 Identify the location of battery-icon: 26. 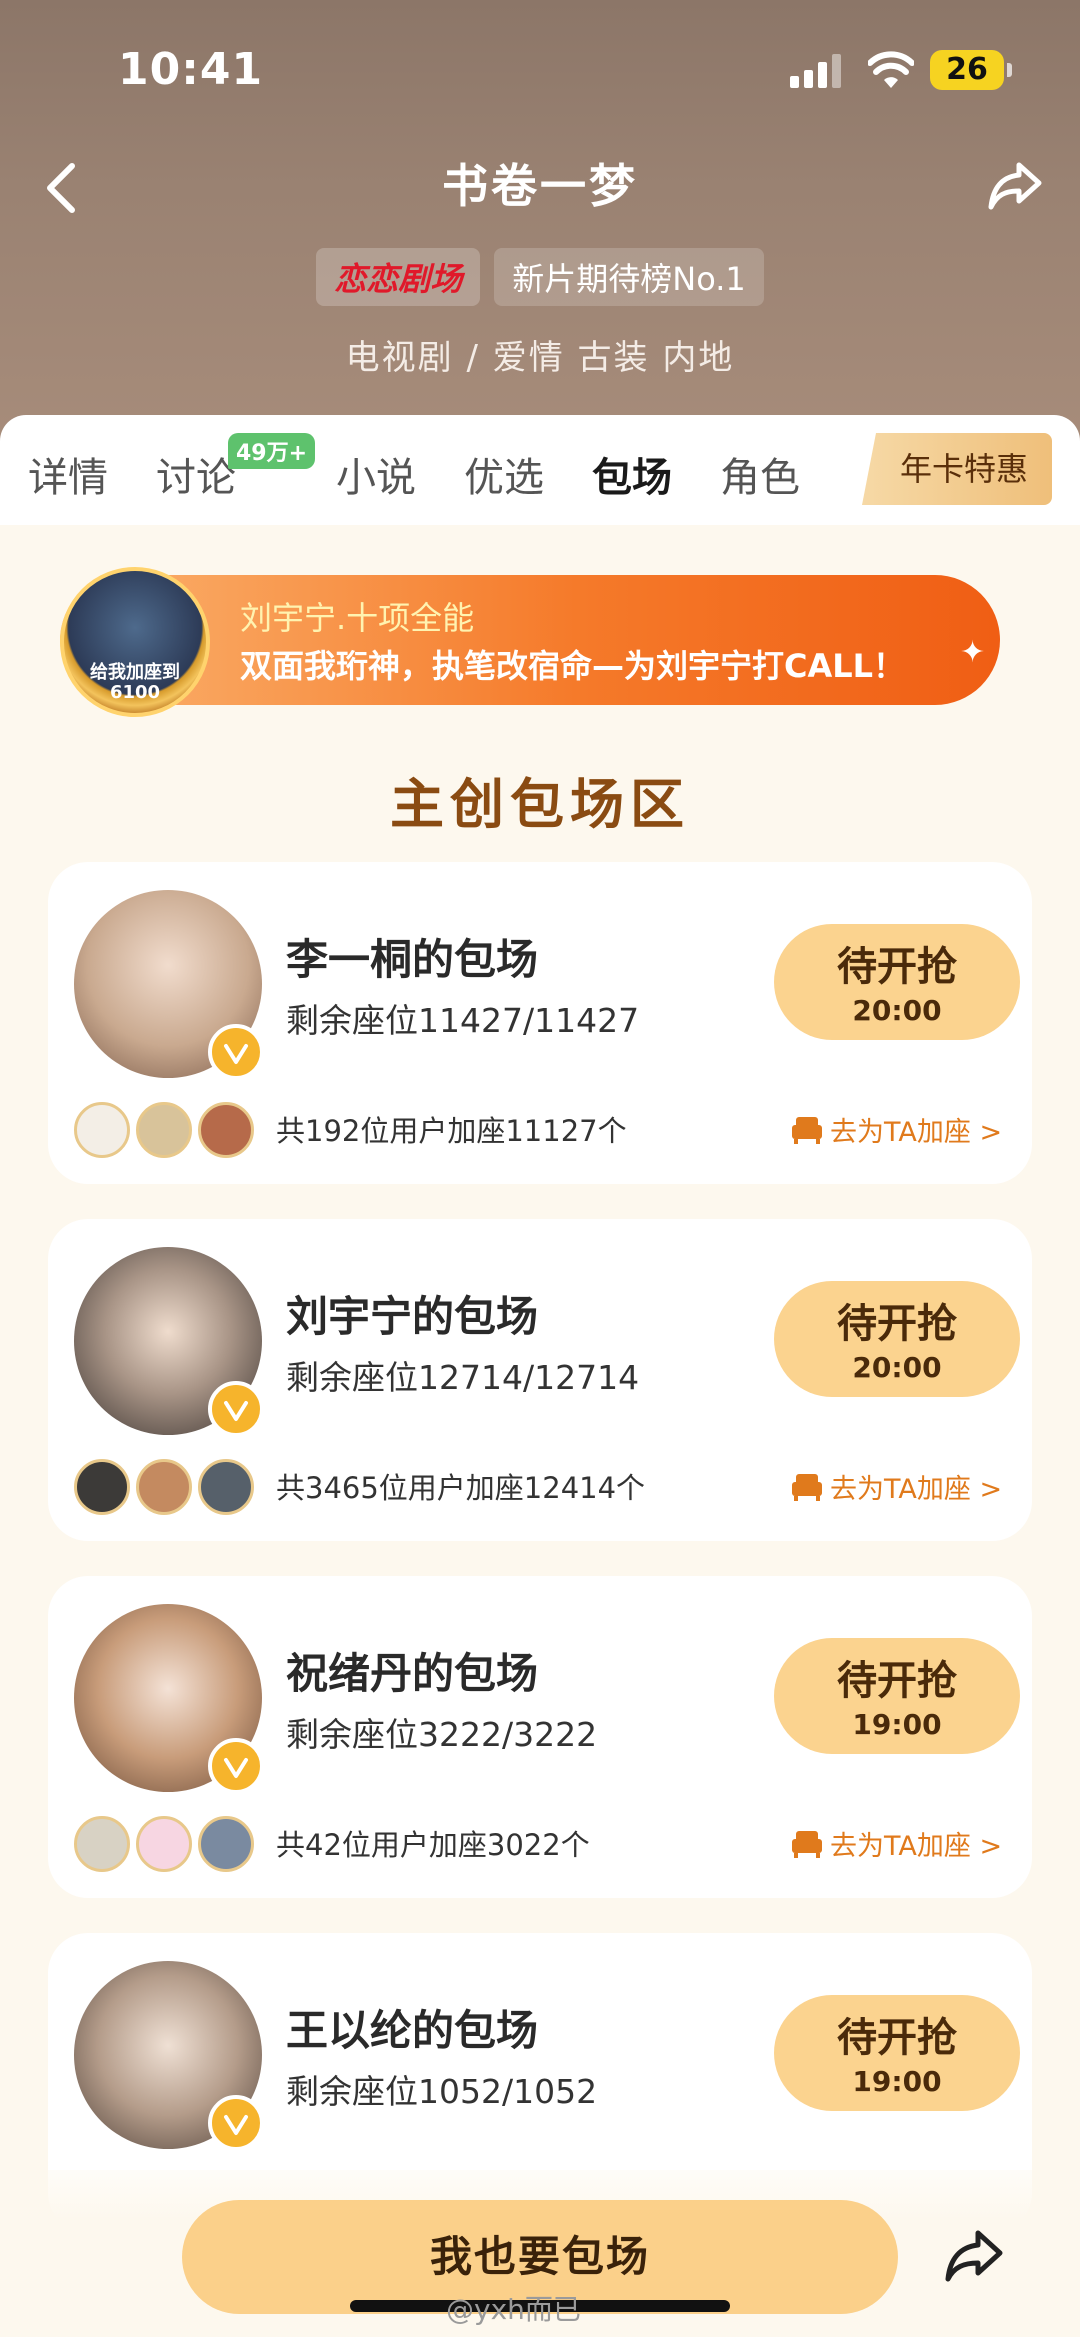
(971, 70).